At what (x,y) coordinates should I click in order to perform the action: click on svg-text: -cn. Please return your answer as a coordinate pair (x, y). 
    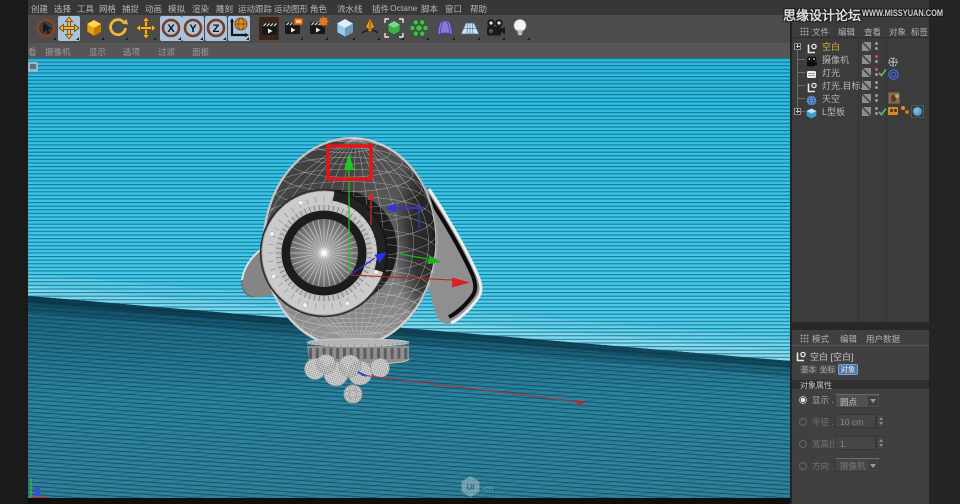
    Looking at the image, I should click on (487, 488).